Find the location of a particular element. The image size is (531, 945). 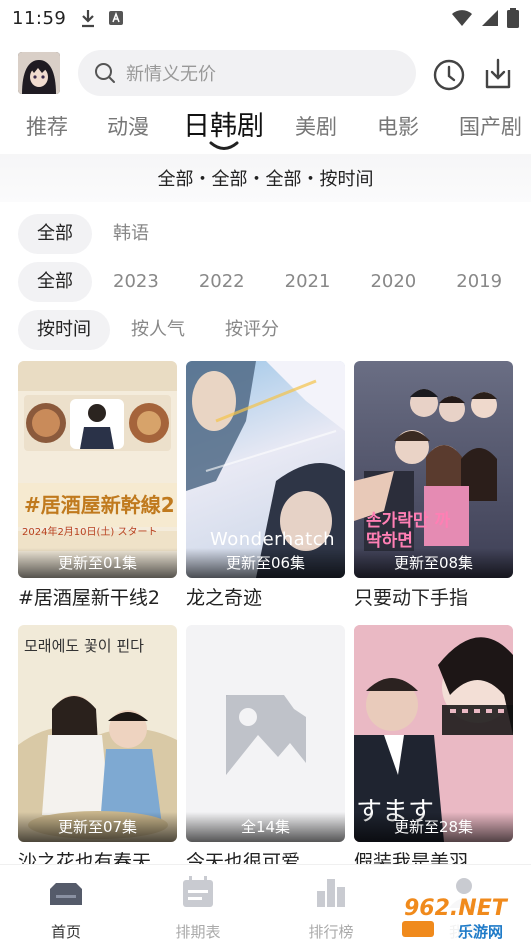

sort-by-rating: 按评分 is located at coordinates (252, 330).